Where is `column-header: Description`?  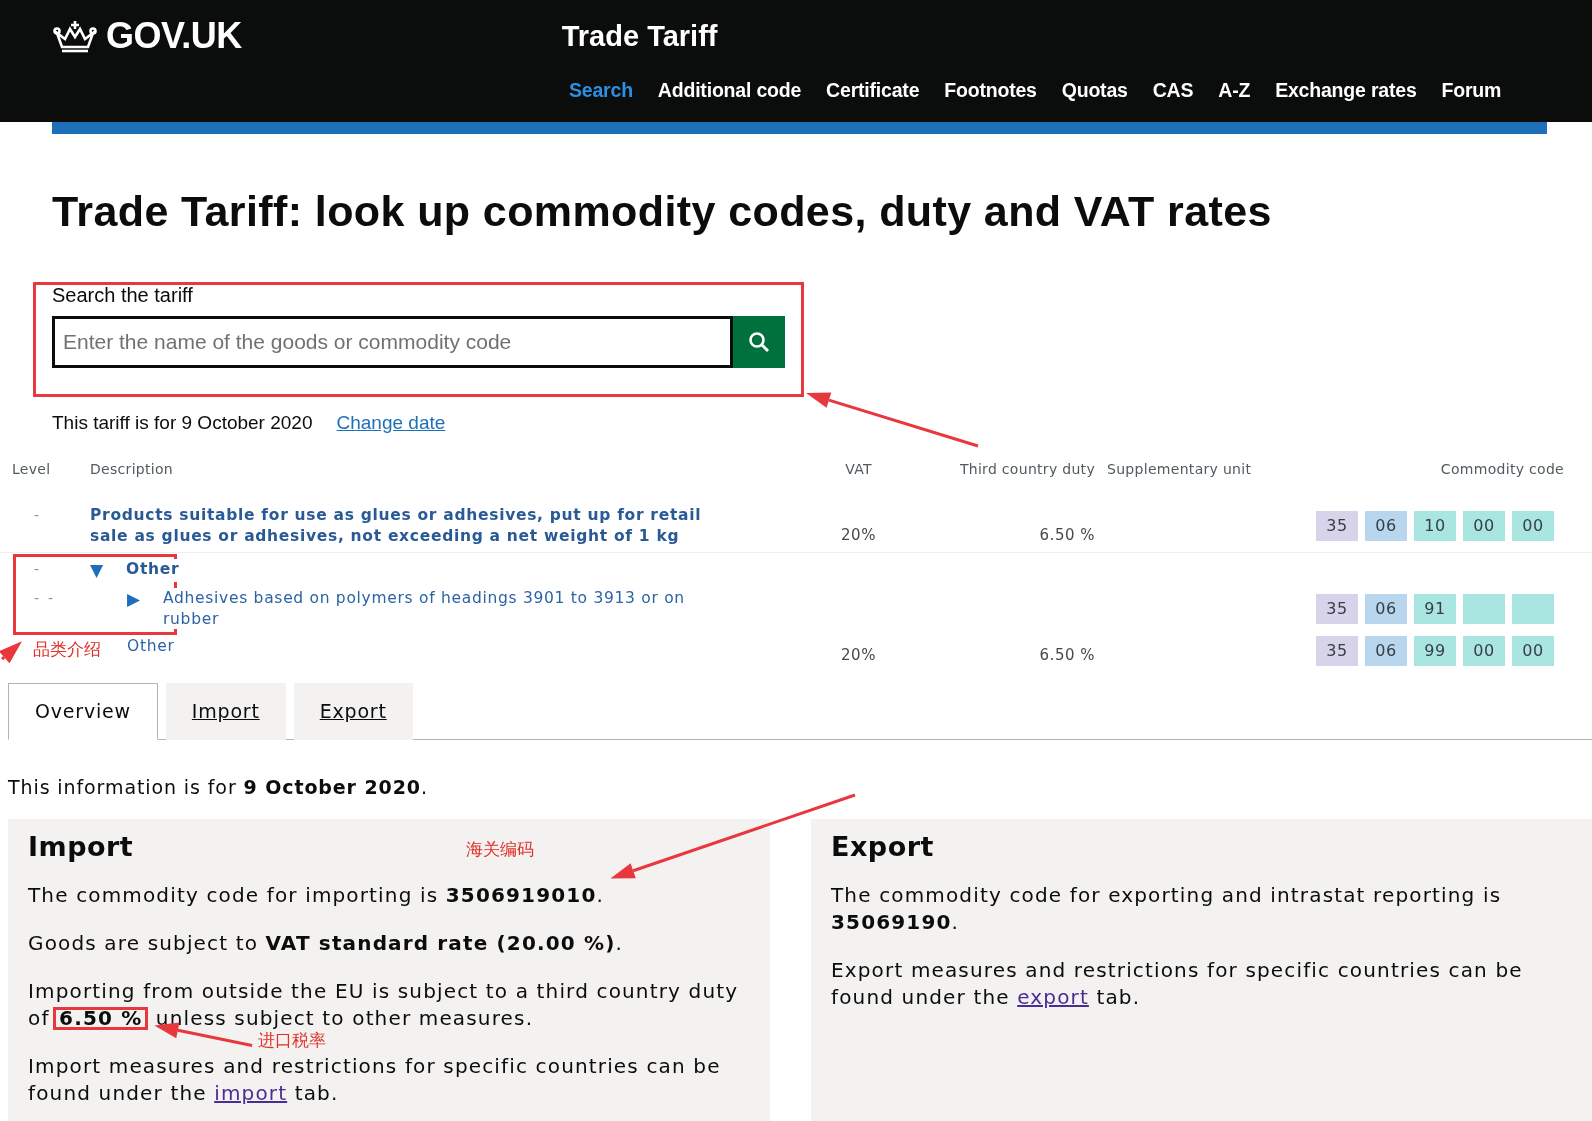
column-header: Description is located at coordinates (132, 470).